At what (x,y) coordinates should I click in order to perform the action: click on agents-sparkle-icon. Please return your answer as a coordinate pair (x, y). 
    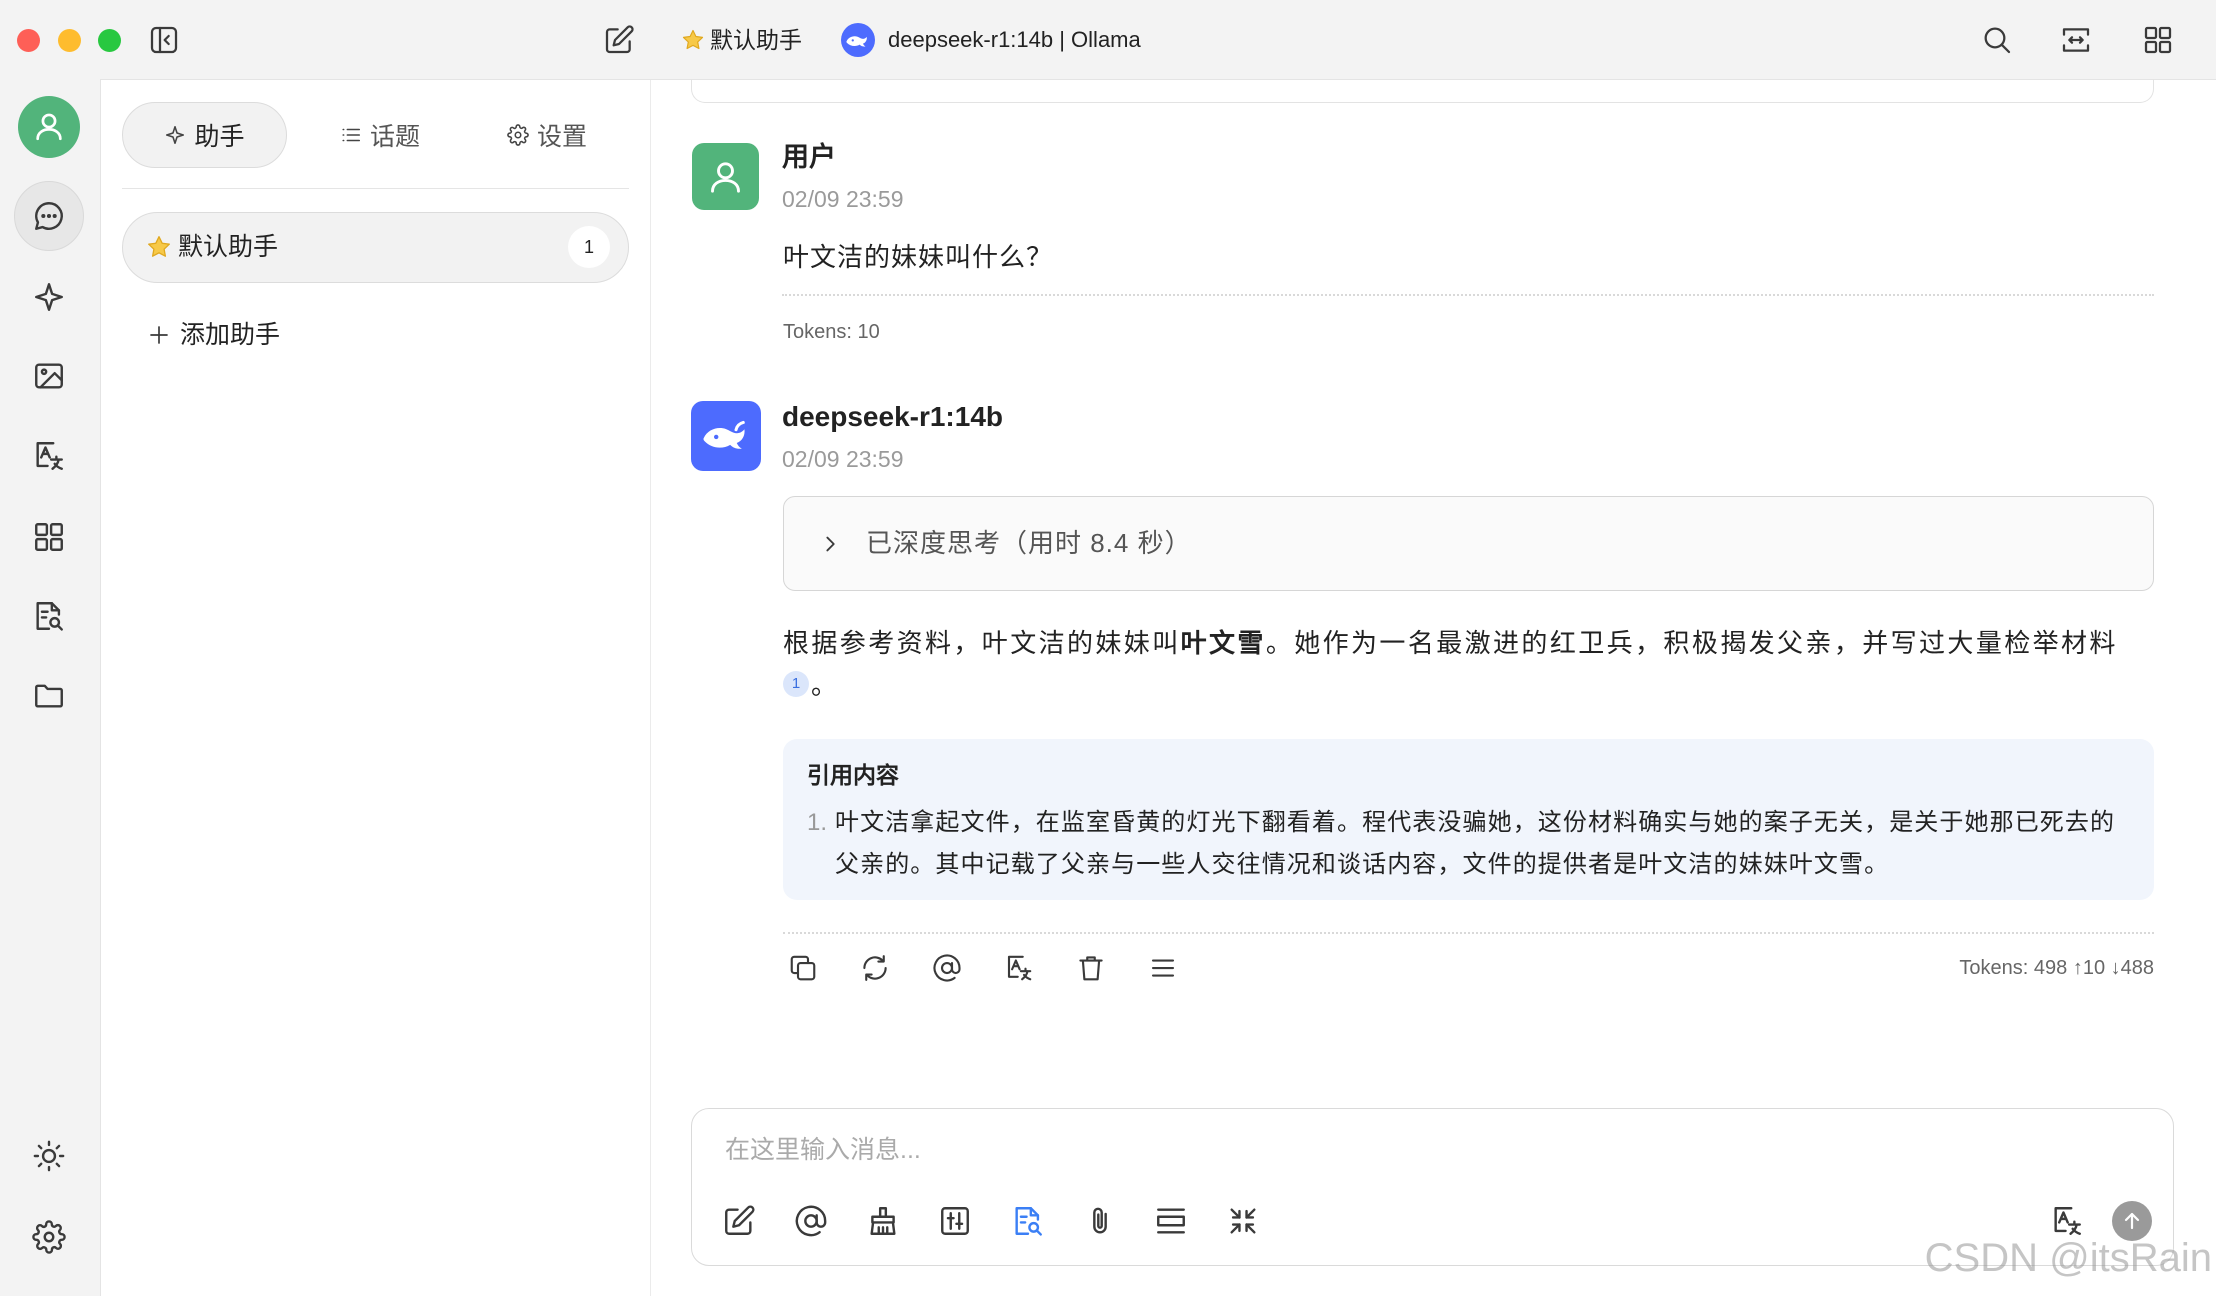
    Looking at the image, I should click on (49, 297).